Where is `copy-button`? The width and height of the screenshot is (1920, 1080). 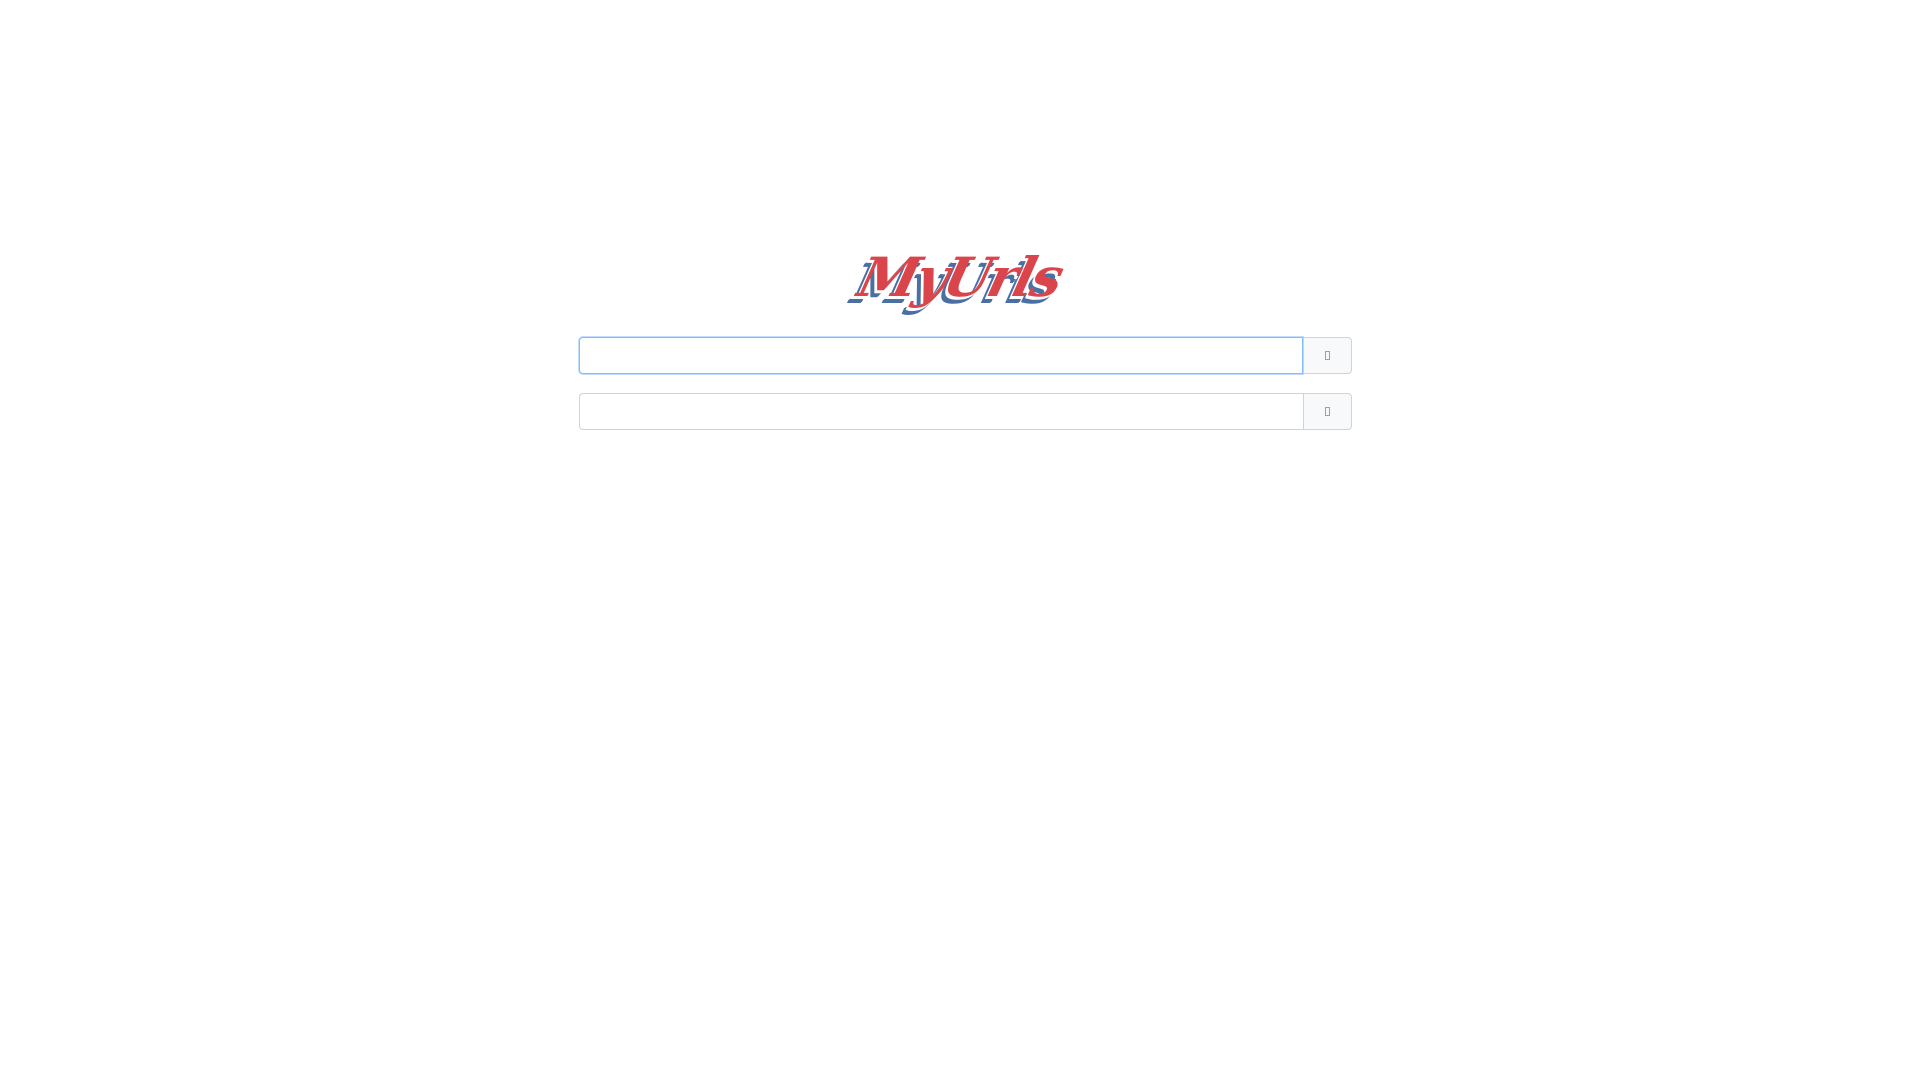
copy-button is located at coordinates (1327, 411).